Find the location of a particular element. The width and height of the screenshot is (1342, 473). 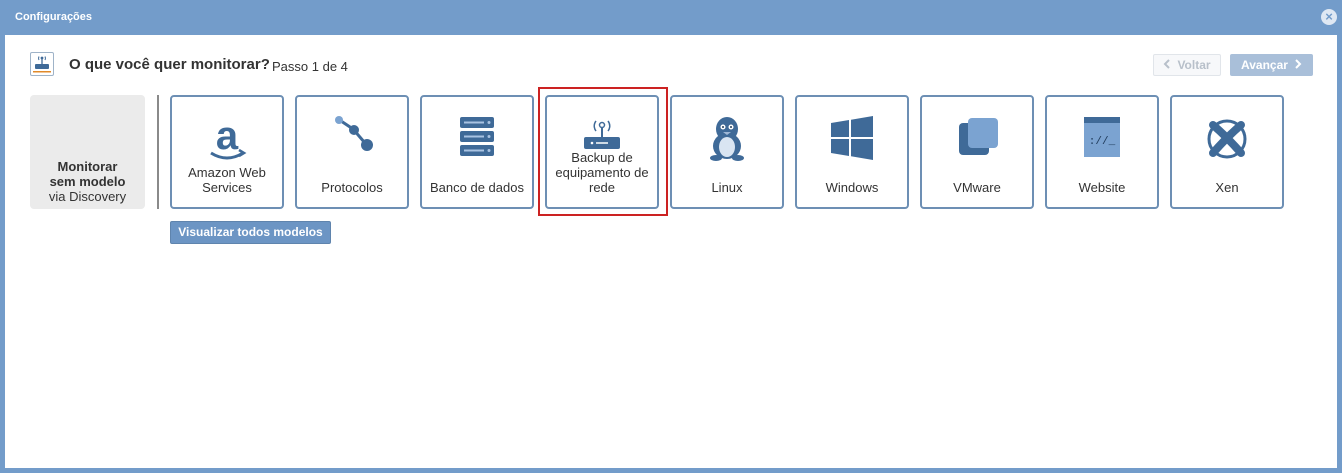

title-bar: Configurações × is located at coordinates (673, 17).